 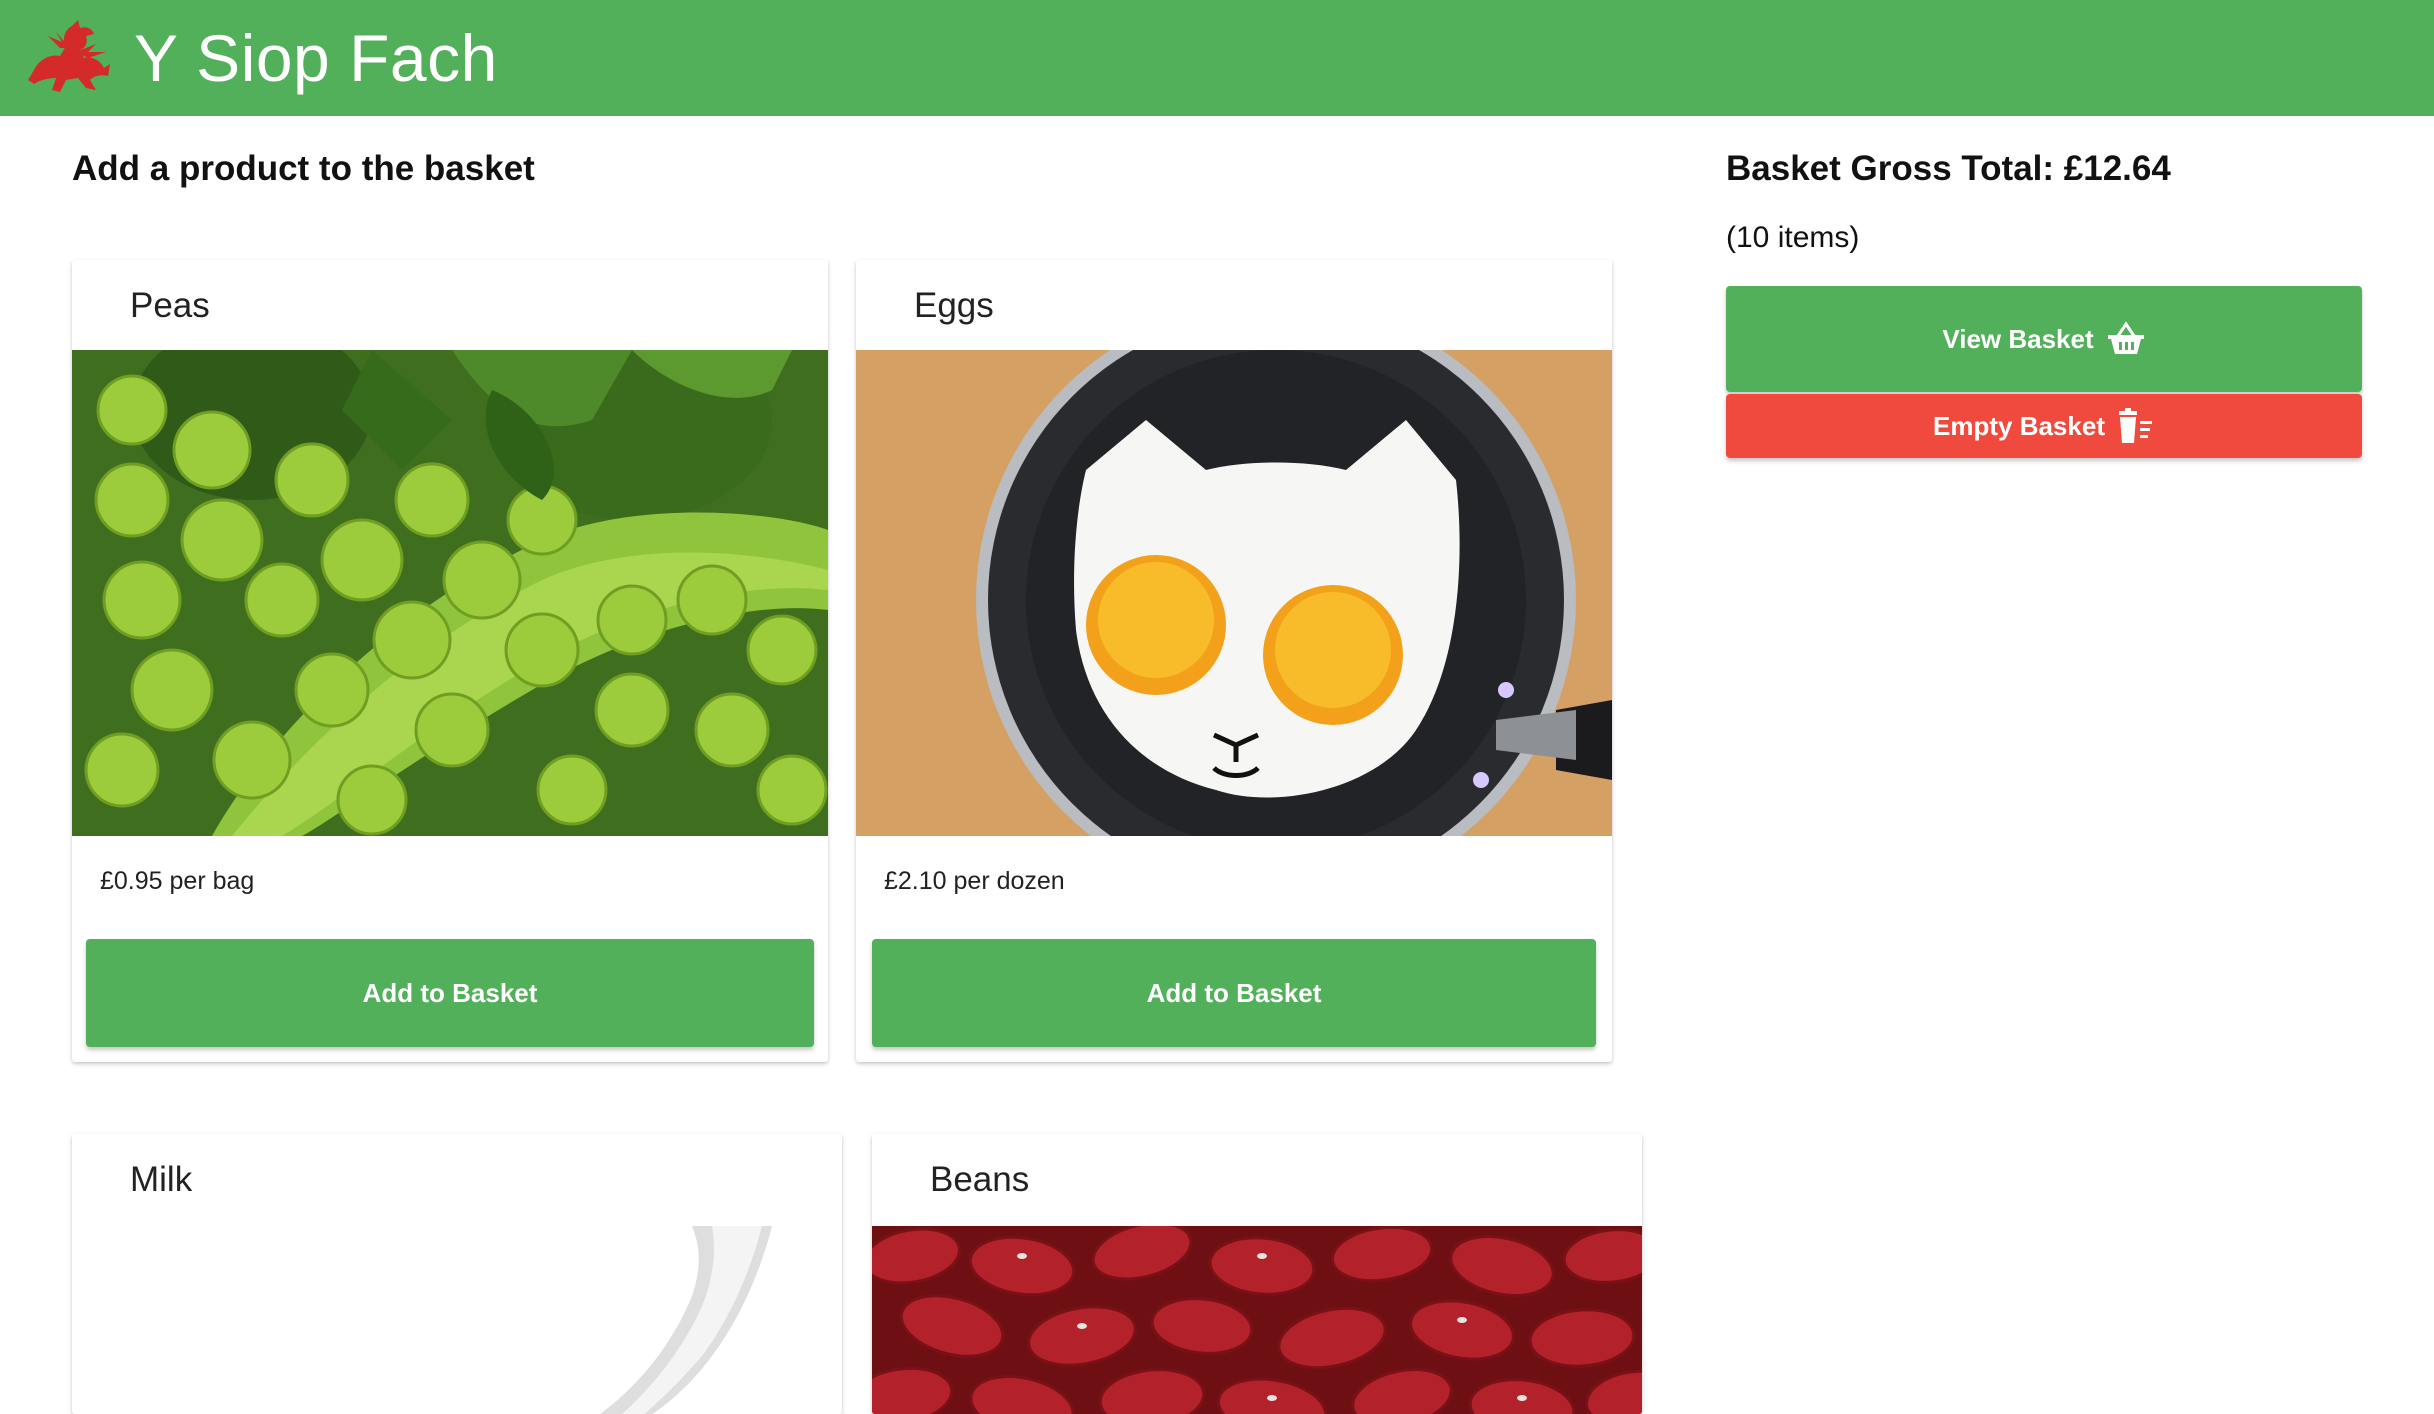 I want to click on product-price: £2.10 per dozen, so click(x=974, y=881).